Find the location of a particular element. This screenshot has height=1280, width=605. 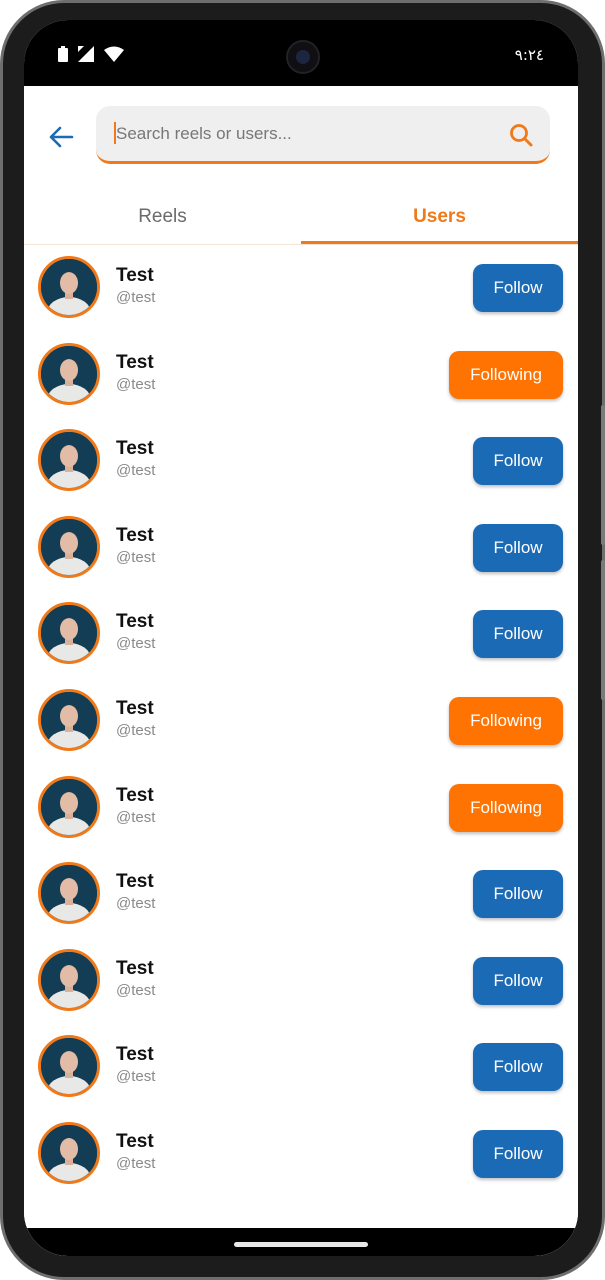

signal-icon is located at coordinates (86, 54).